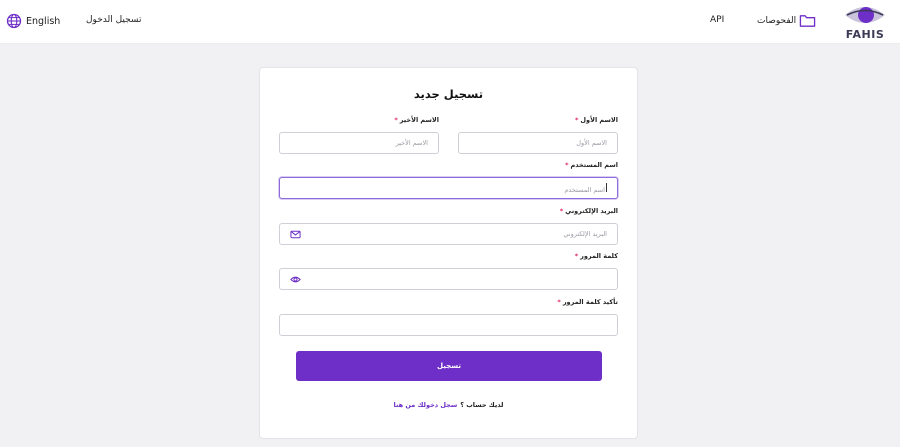 This screenshot has height=447, width=900. Describe the element at coordinates (807, 21) in the screenshot. I see `folder-icon` at that location.